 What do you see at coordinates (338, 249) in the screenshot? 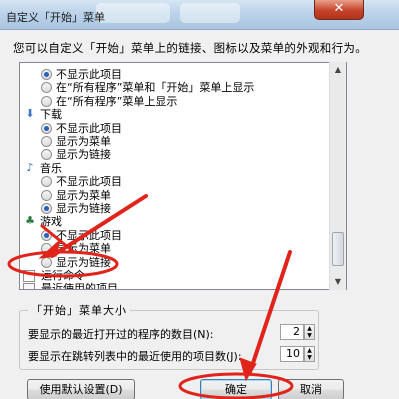
I see `scroll-thumb` at bounding box center [338, 249].